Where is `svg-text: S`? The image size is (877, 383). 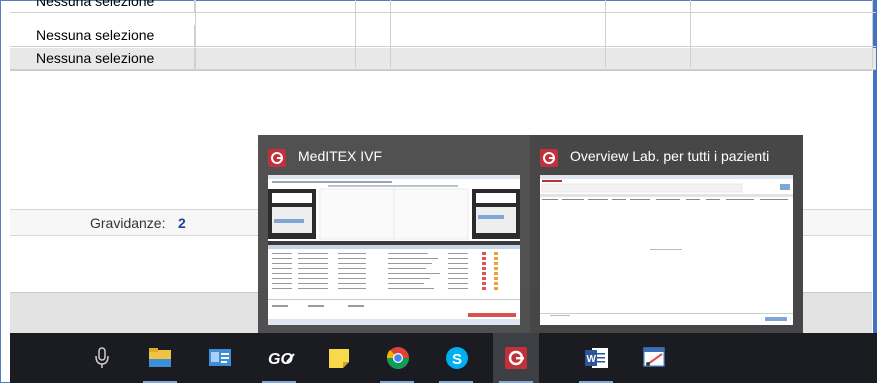
svg-text: S is located at coordinates (457, 359).